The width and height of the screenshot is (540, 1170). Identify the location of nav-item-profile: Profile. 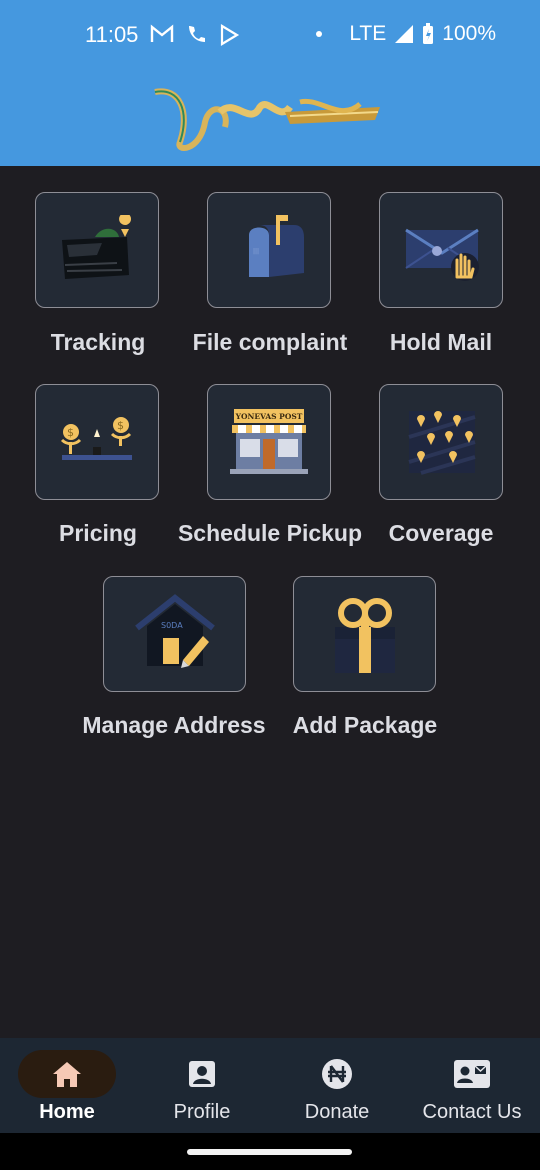
(202, 1085).